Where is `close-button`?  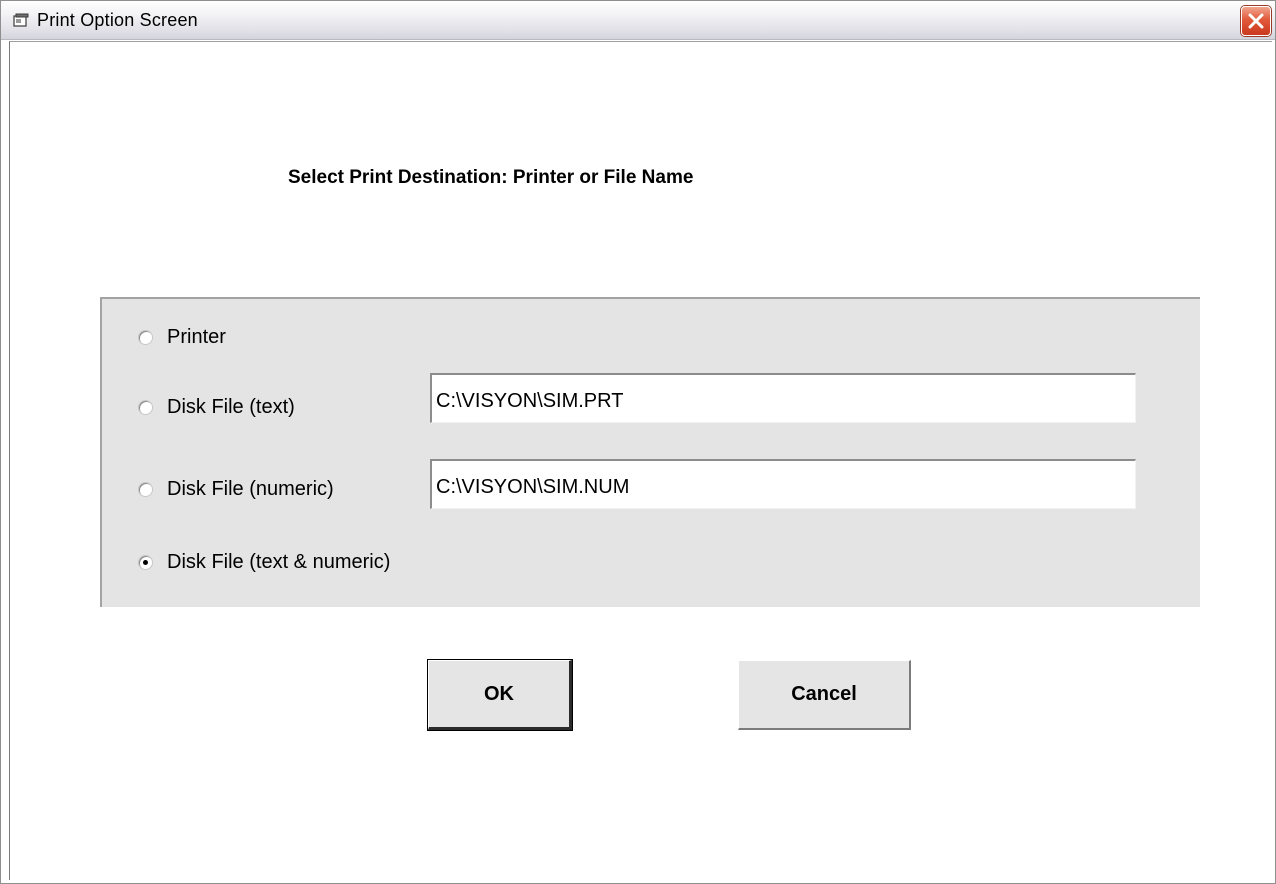
close-button is located at coordinates (1256, 21).